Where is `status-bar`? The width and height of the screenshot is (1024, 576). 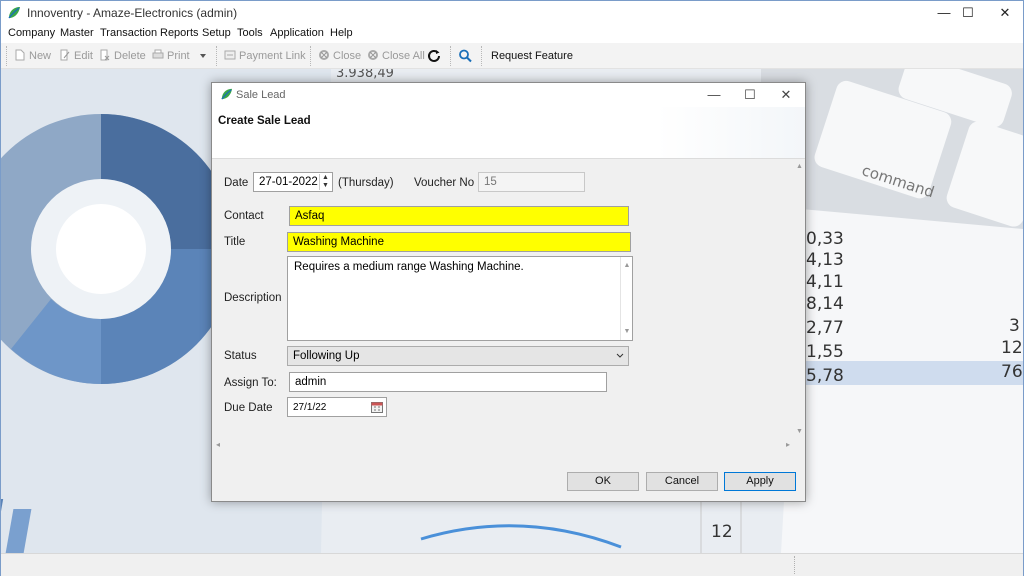
status-bar is located at coordinates (512, 564).